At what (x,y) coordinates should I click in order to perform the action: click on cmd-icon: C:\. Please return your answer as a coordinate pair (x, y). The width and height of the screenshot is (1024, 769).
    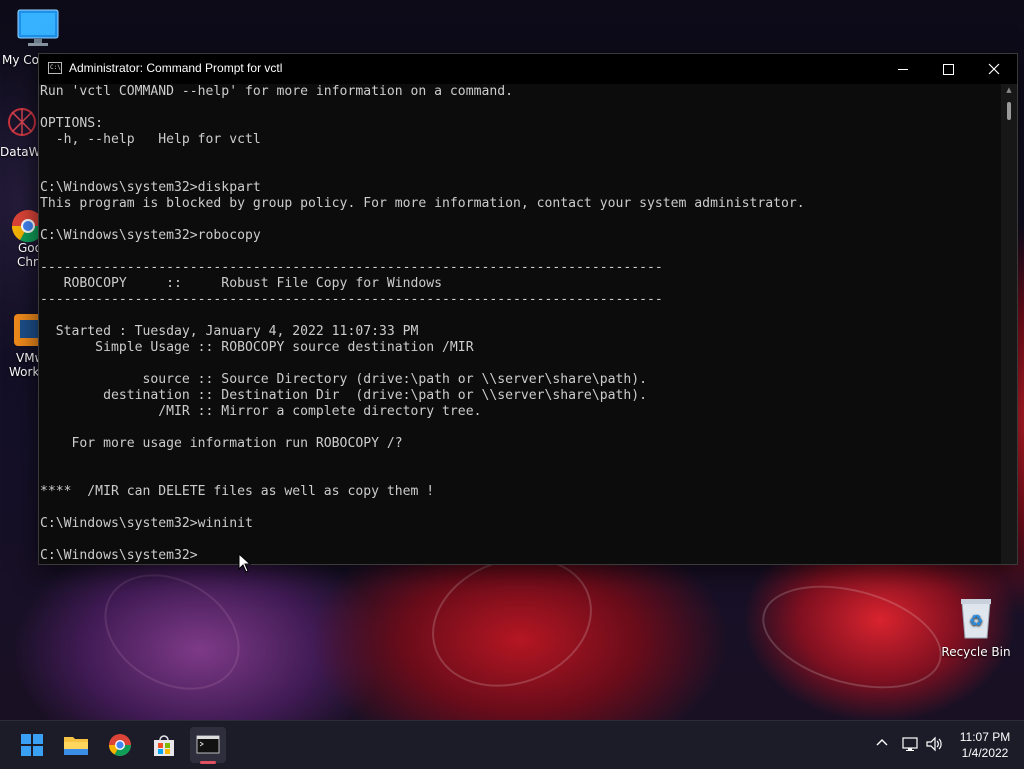
    Looking at the image, I should click on (55, 68).